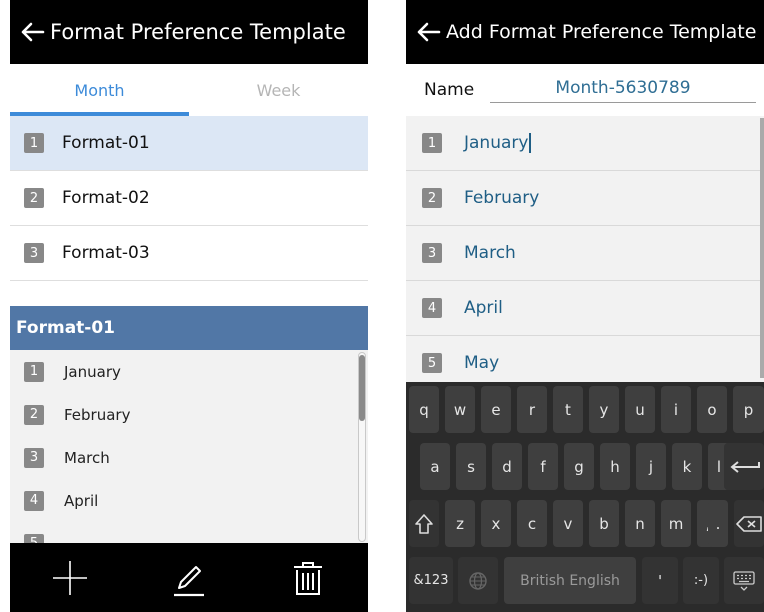 The width and height of the screenshot is (764, 612). Describe the element at coordinates (189, 253) in the screenshot. I see `format-row-3: 3 Format-03` at that location.